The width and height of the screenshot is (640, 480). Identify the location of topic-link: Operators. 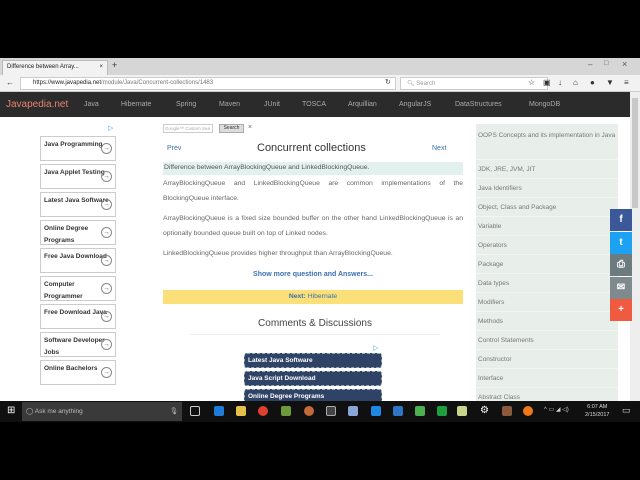
(547, 245).